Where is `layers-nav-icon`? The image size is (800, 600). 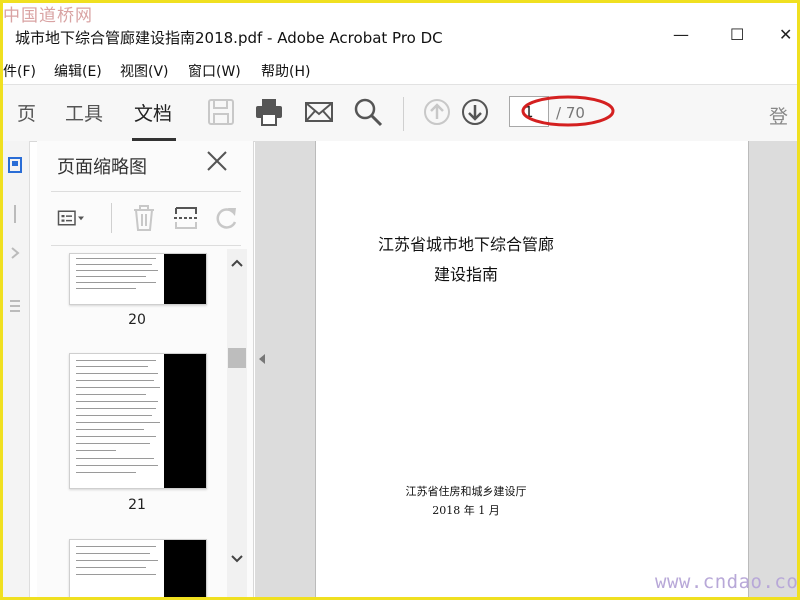
layers-nav-icon is located at coordinates (15, 306).